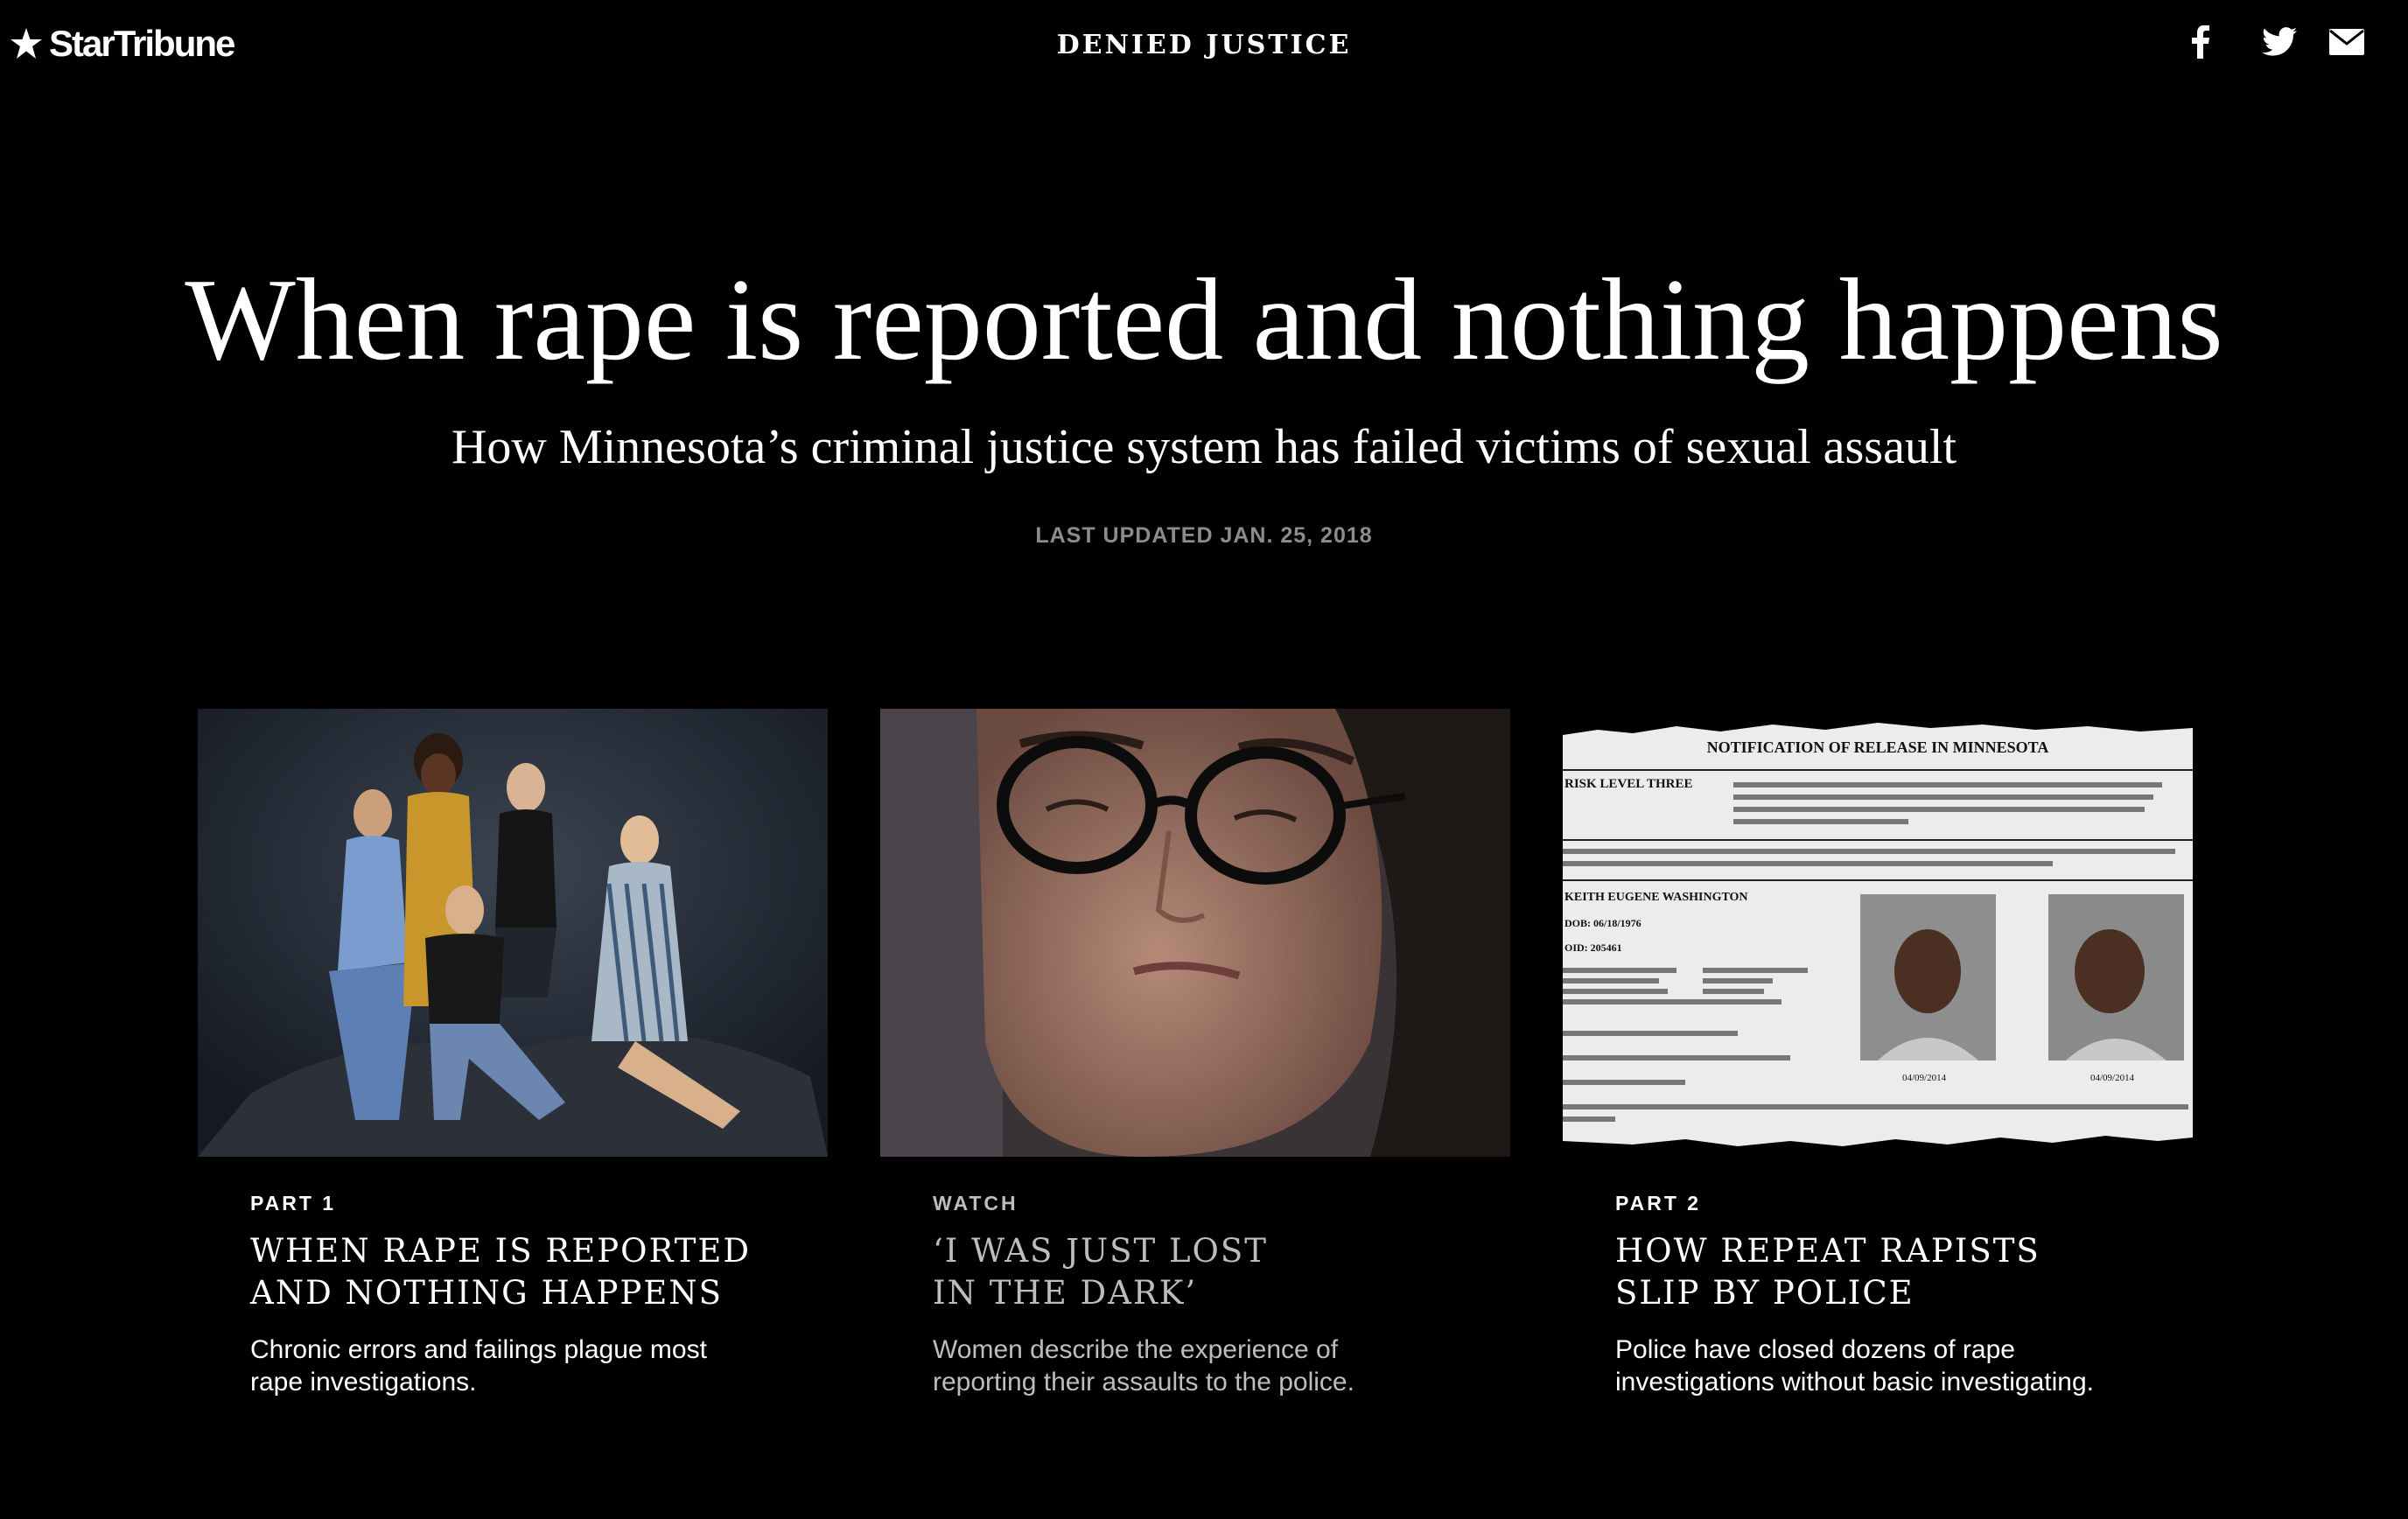 The image size is (2408, 1519). Describe the element at coordinates (1815, 1349) in the screenshot. I see `story-dek-line-1: Police have closed dozens of rape` at that location.